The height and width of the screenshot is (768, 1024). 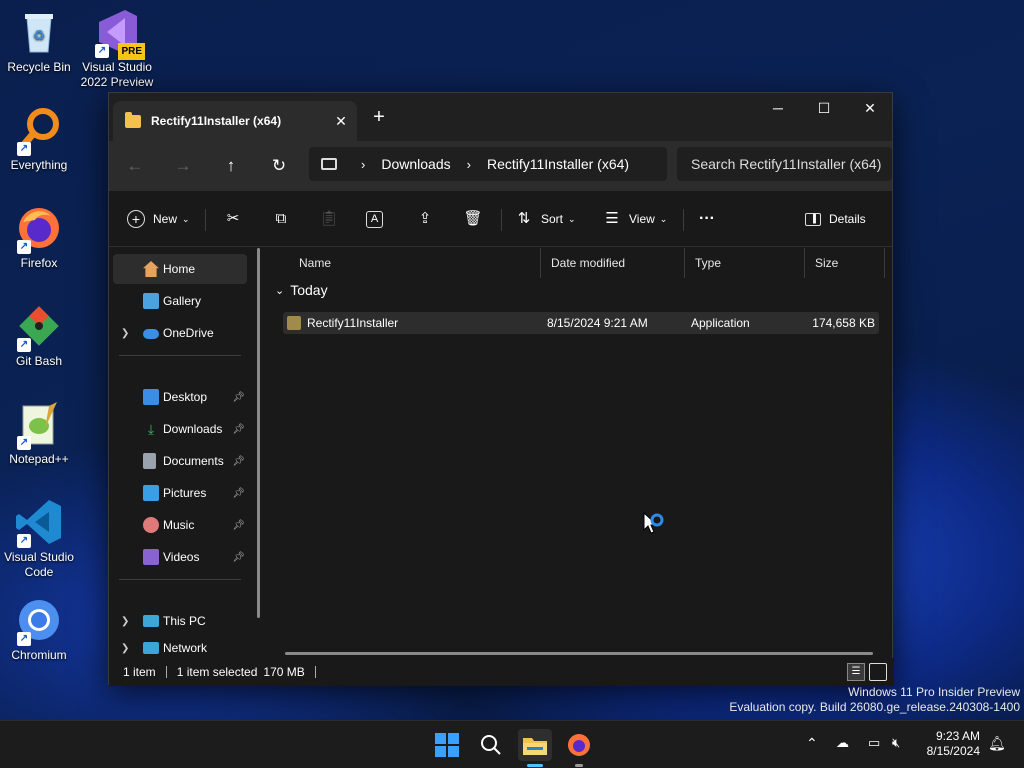 I want to click on vscode-icon: ↗, so click(x=39, y=523).